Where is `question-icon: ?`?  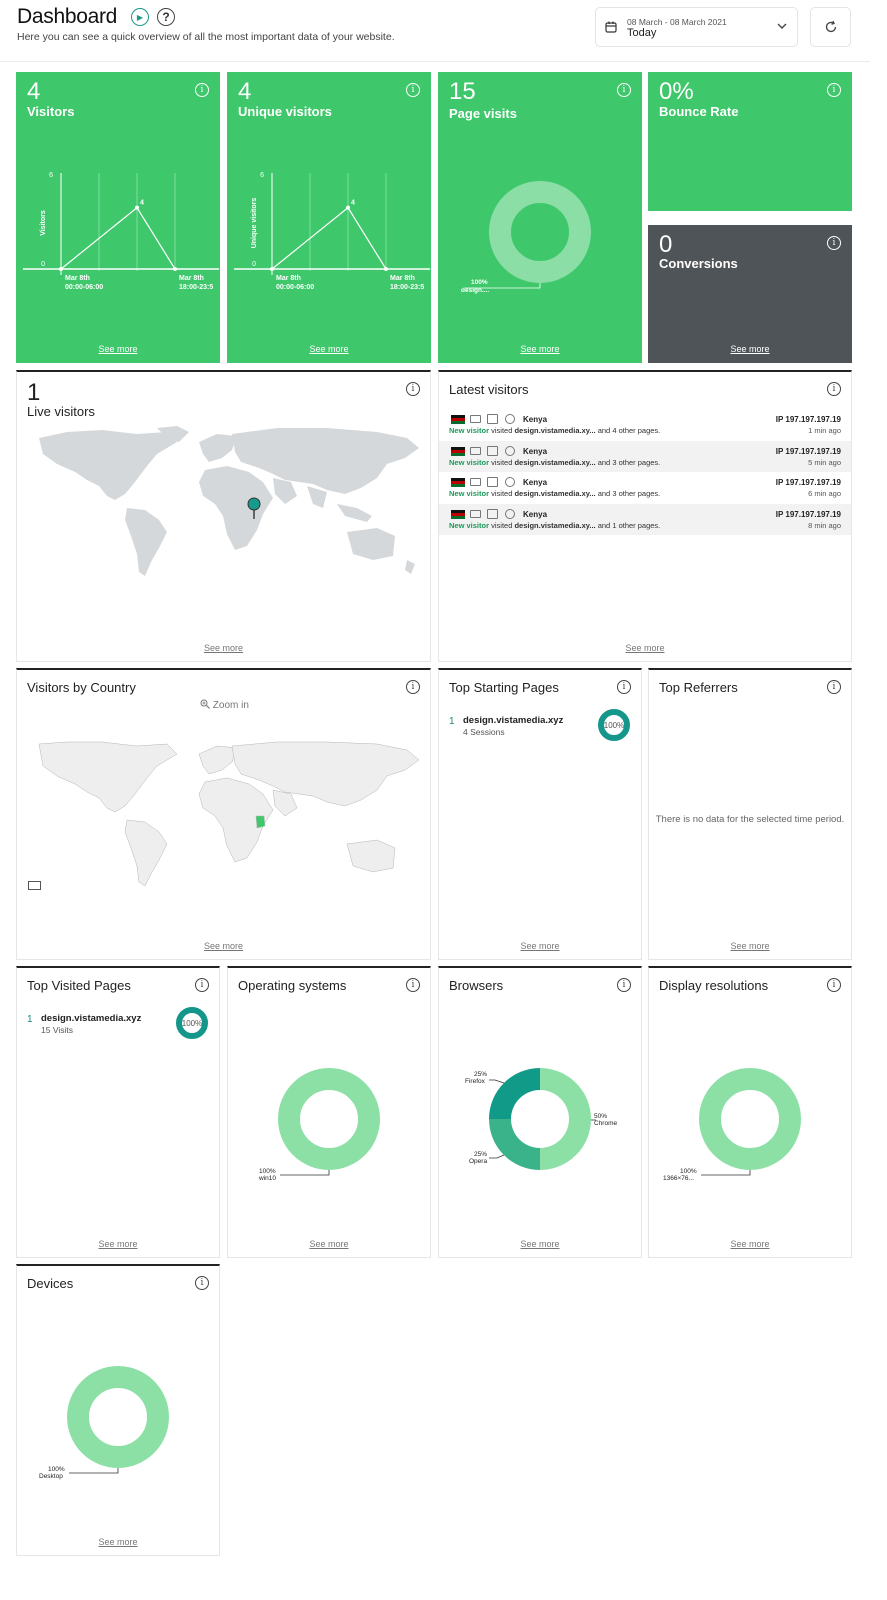
question-icon: ? is located at coordinates (166, 17).